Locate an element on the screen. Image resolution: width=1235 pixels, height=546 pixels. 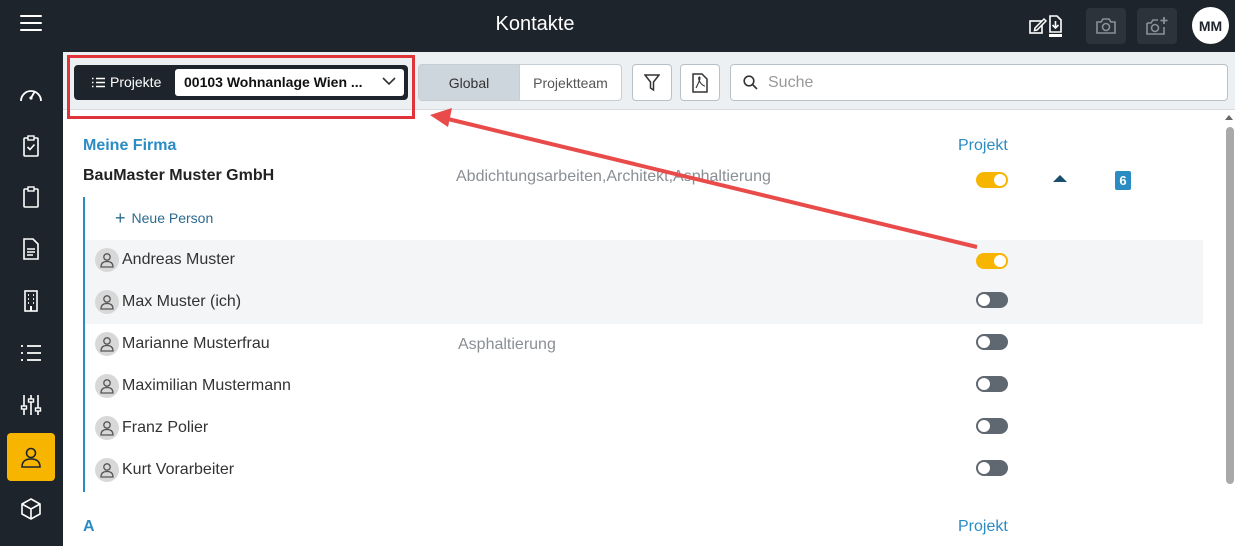
sidebar-item-list is located at coordinates (31, 353).